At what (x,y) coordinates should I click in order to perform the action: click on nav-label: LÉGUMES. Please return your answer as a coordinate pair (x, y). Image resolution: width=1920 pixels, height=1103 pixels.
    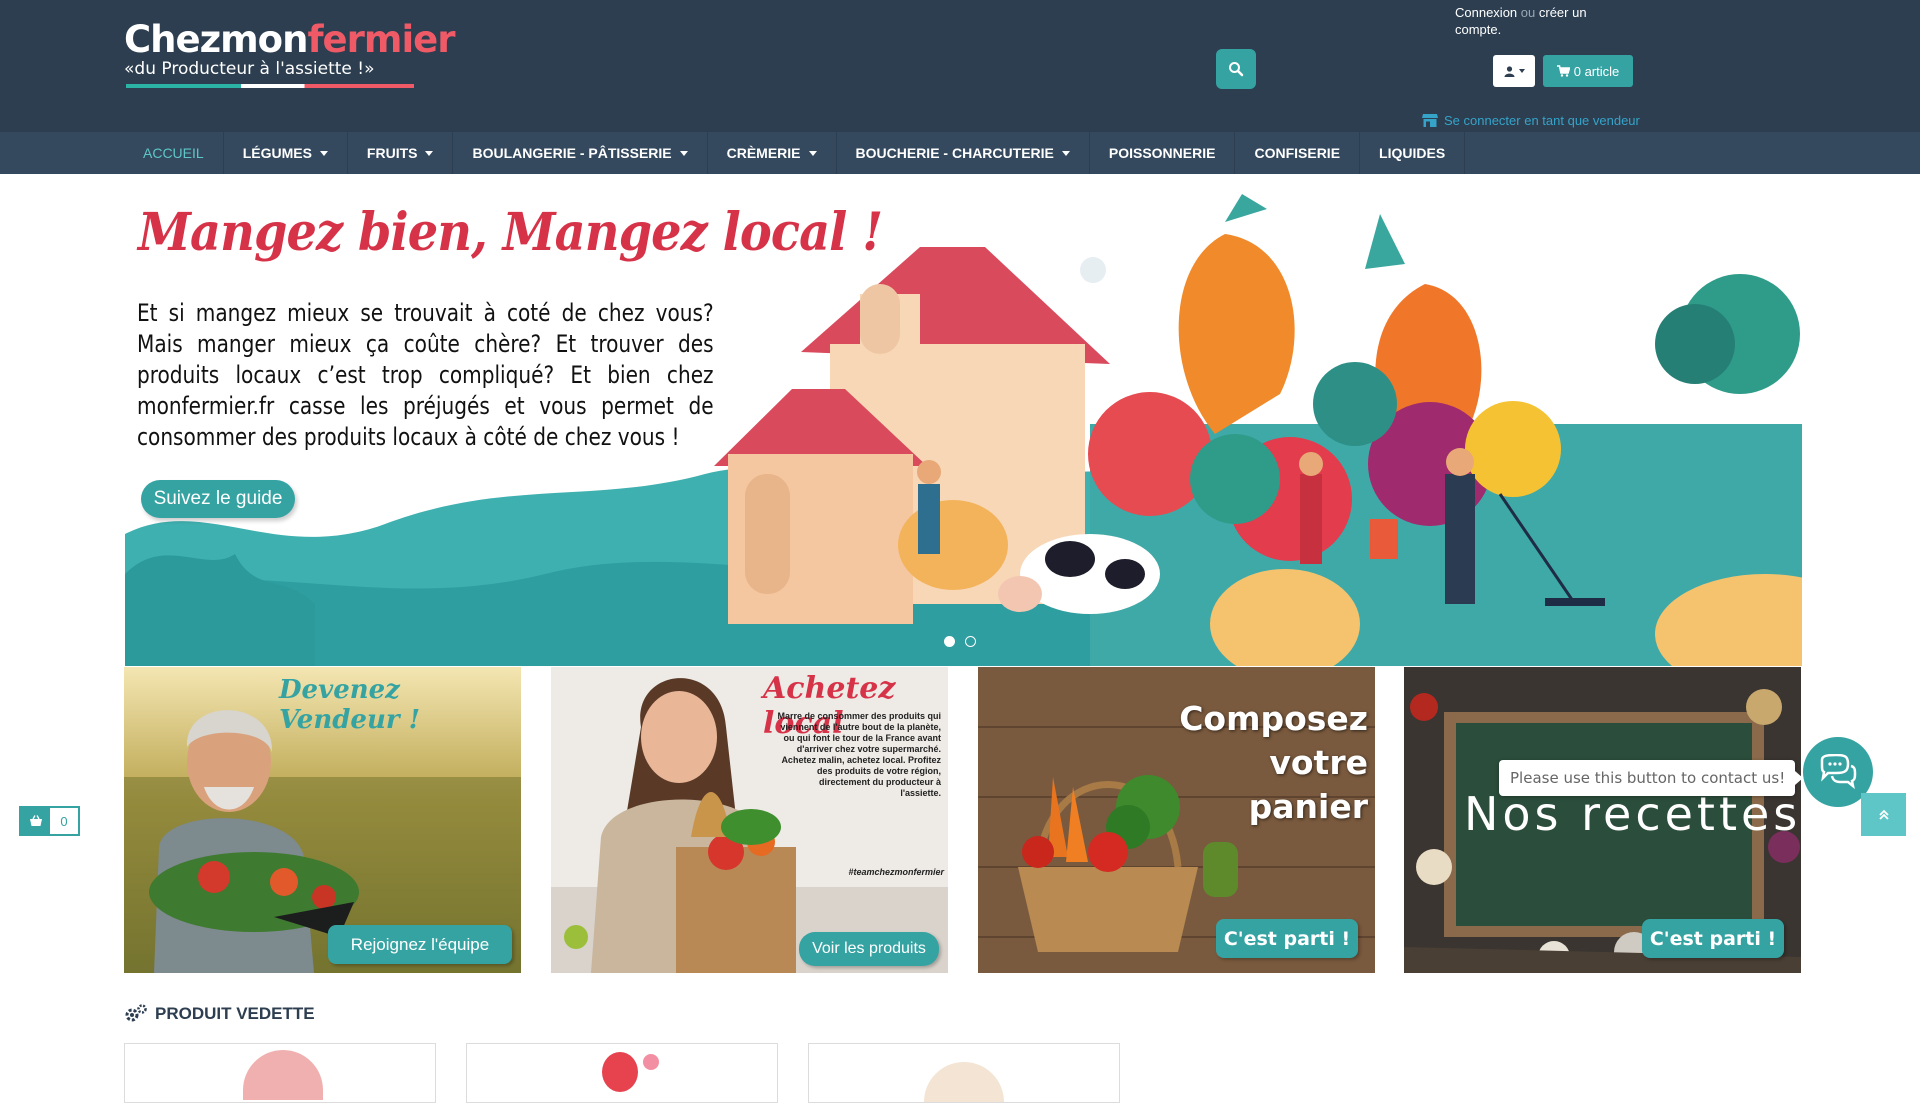
    Looking at the image, I should click on (277, 153).